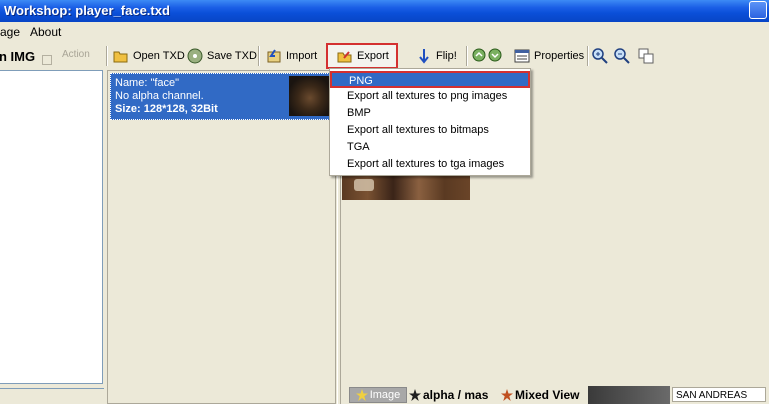 The image size is (769, 404). I want to click on menu-item-bmp: BMP, so click(430, 113).